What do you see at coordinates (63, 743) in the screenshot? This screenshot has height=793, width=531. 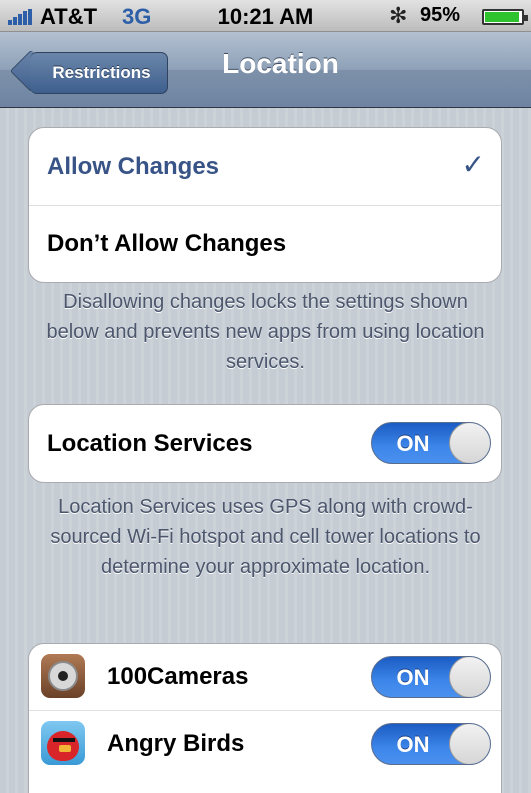 I see `angry-birds-icon` at bounding box center [63, 743].